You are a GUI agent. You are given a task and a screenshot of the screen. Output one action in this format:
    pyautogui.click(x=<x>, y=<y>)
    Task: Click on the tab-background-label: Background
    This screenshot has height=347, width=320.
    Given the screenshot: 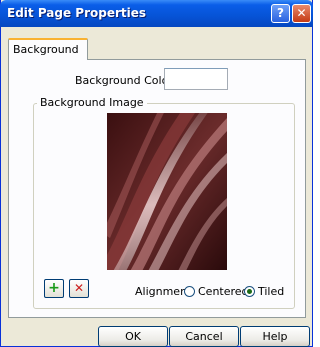 What is the action you would take?
    pyautogui.click(x=46, y=49)
    